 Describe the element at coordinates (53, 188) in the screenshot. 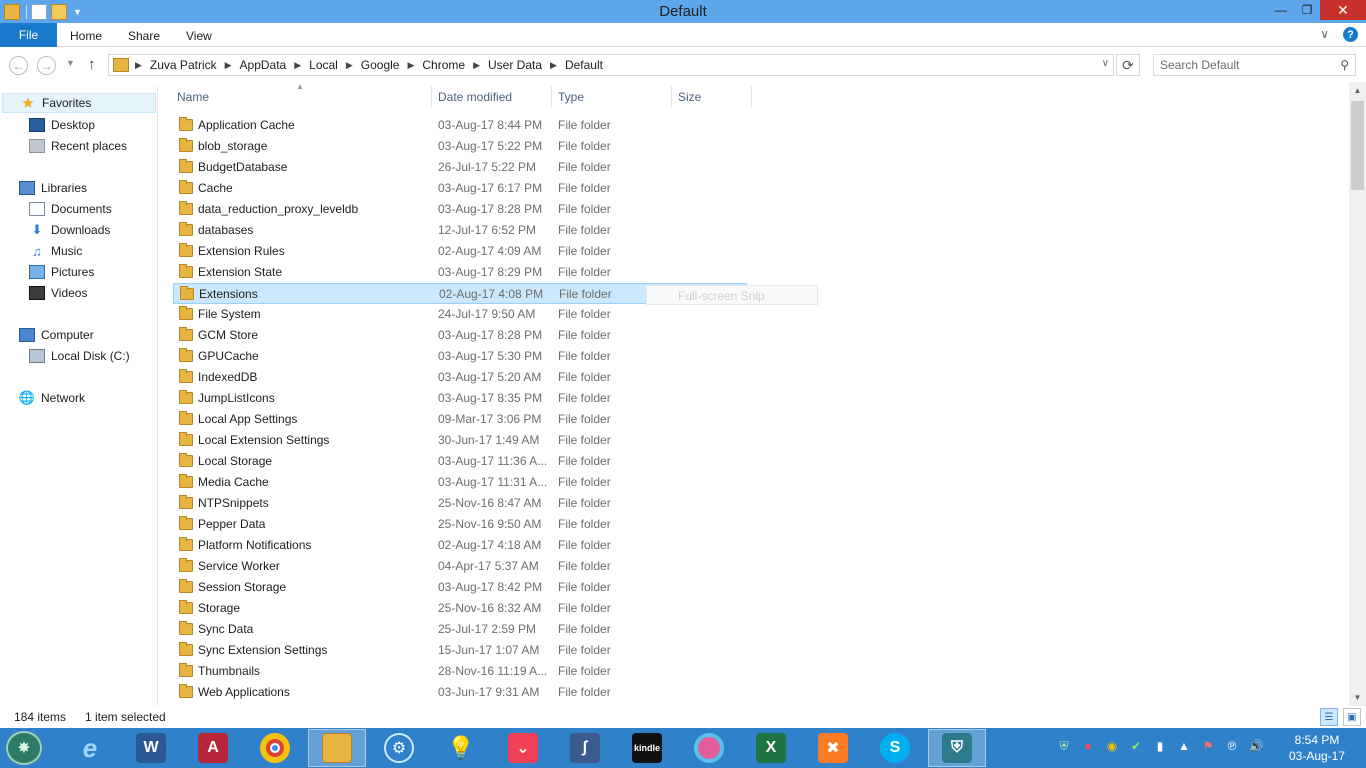

I see `nav-libraries: Libraries` at that location.